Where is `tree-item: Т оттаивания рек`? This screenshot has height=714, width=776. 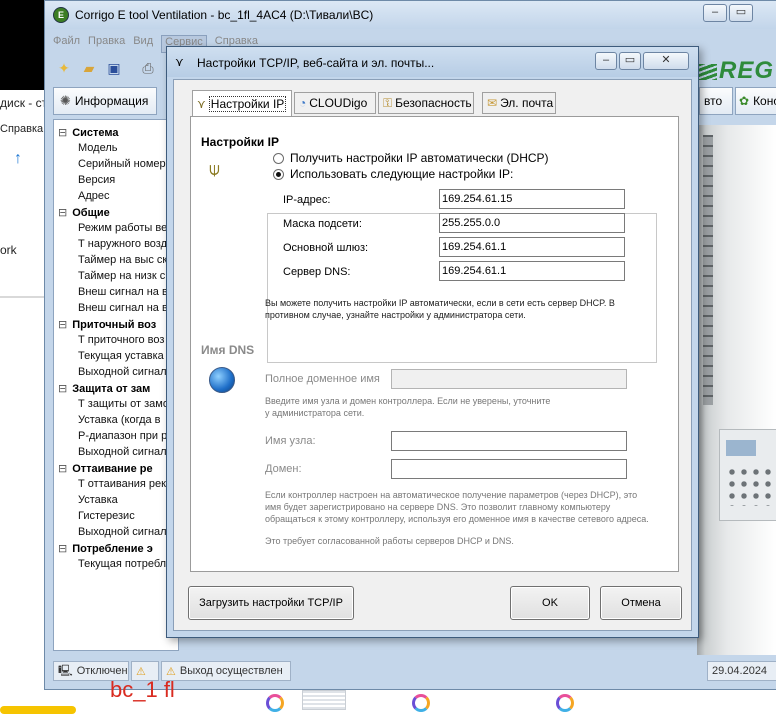 tree-item: Т оттаивания рек is located at coordinates (122, 484).